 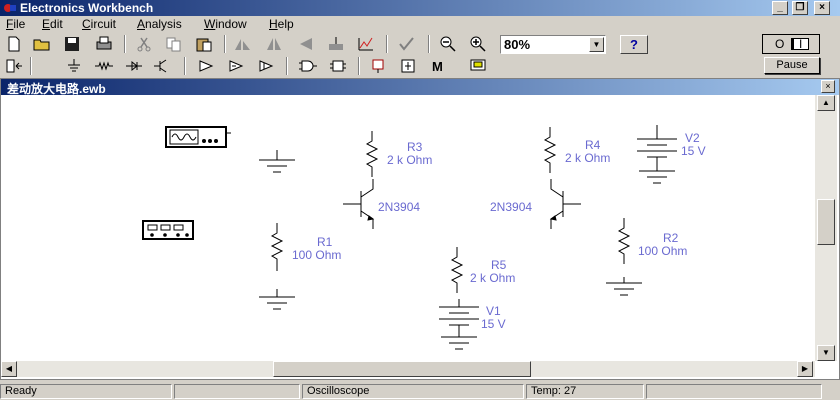 I want to click on status-ready: Ready, so click(x=86, y=391).